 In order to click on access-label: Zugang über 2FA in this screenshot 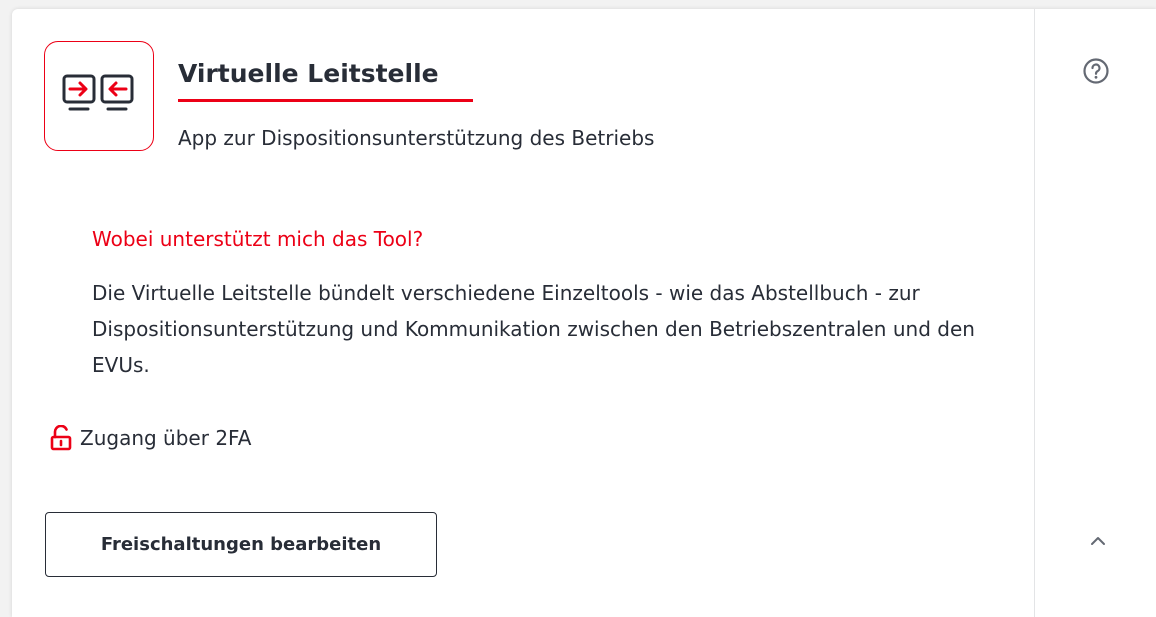, I will do `click(166, 438)`.